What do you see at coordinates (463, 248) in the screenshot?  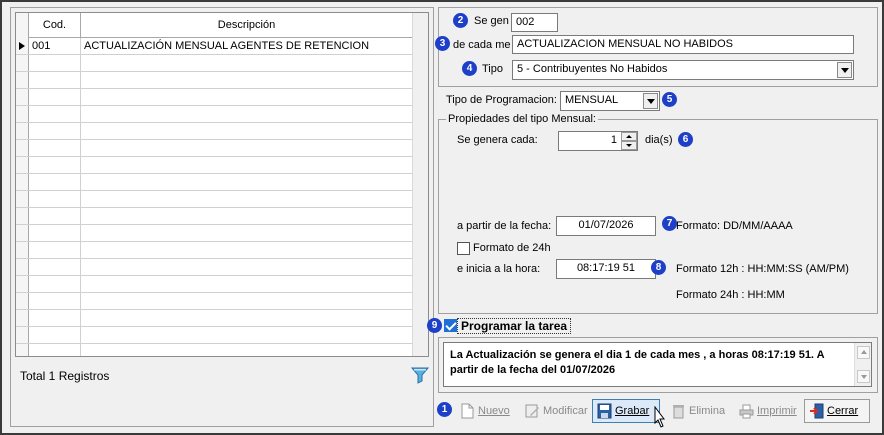 I see `formato-24h-checkbox` at bounding box center [463, 248].